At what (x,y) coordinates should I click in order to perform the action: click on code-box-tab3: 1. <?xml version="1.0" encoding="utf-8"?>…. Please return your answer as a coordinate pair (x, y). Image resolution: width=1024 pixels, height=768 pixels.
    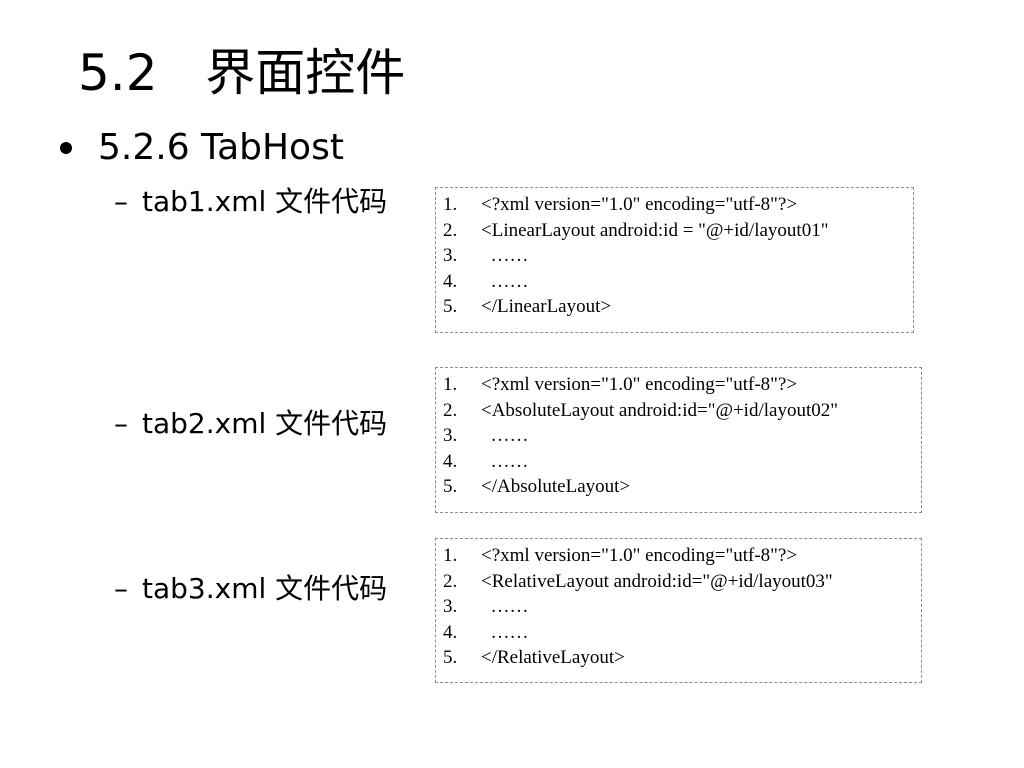
    Looking at the image, I should click on (678, 610).